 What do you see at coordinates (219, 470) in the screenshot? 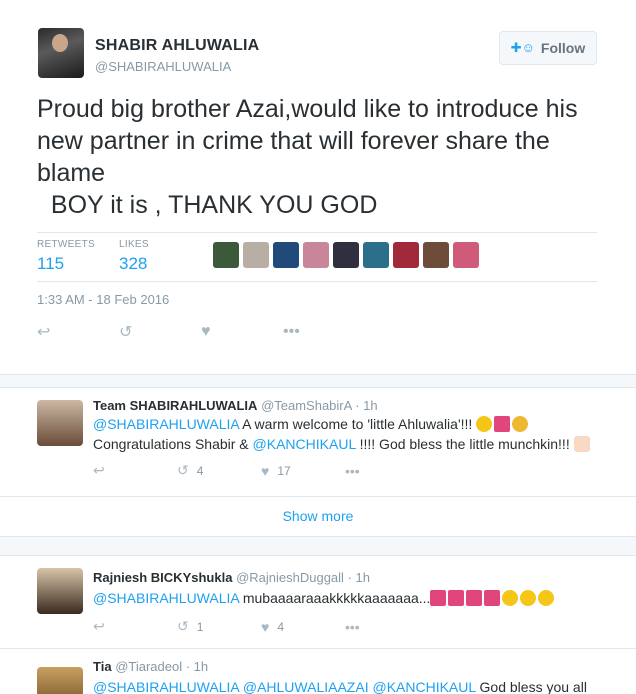
I see `retweet-button: ↺ 4` at bounding box center [219, 470].